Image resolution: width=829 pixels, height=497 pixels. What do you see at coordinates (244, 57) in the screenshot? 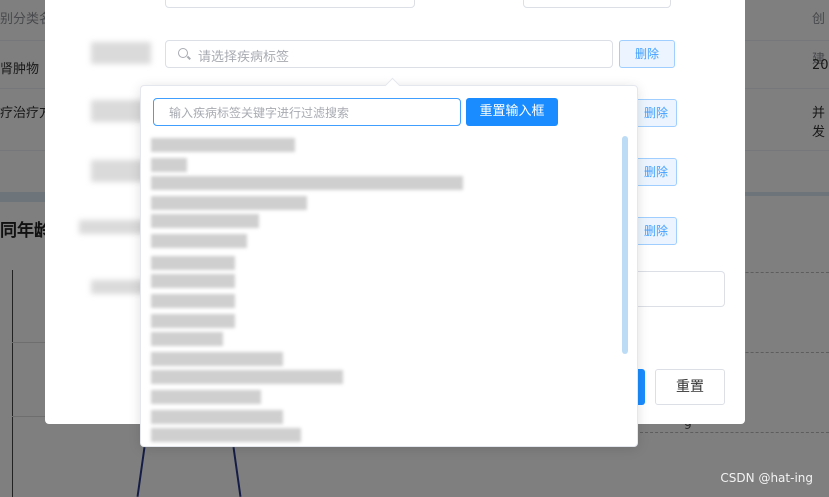
I see `select-placeholder: 请选择疾病标签` at bounding box center [244, 57].